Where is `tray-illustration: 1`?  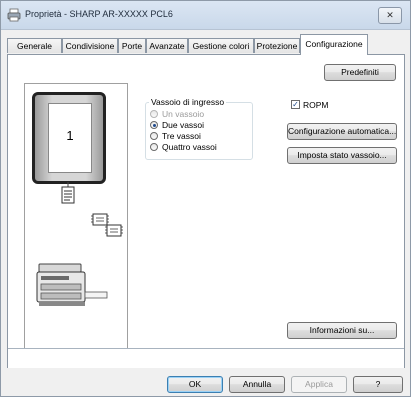
tray-illustration: 1 is located at coordinates (69, 138).